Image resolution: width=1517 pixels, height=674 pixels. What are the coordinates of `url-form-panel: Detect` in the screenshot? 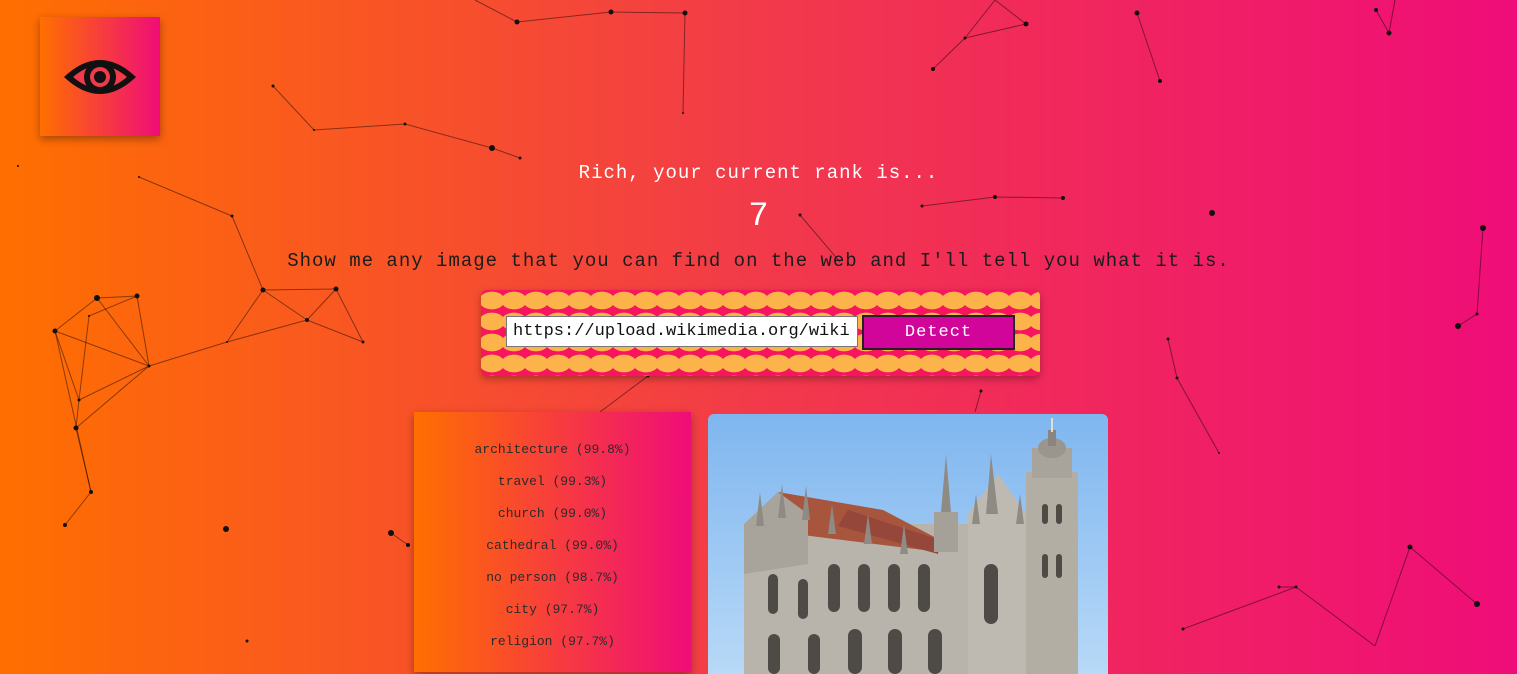 It's located at (760, 333).